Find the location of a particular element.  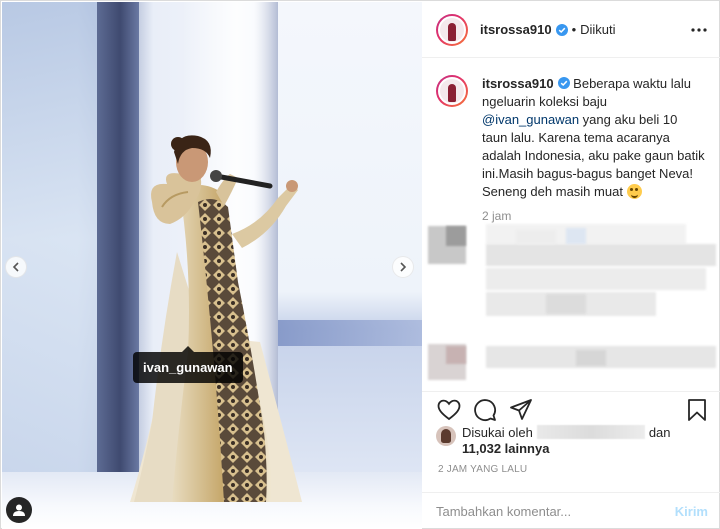

caption-username: itsrossa910 is located at coordinates (518, 83).